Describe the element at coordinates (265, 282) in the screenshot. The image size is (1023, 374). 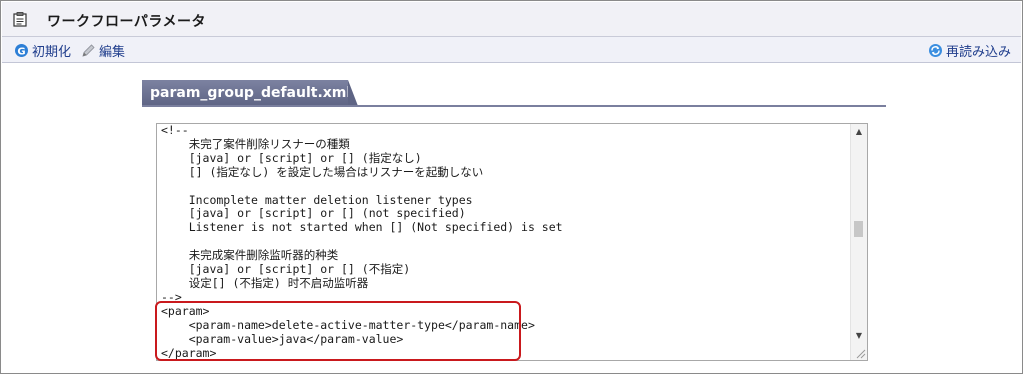
I see `code-line: 设定[] (不指定) 时不启动监听器` at that location.